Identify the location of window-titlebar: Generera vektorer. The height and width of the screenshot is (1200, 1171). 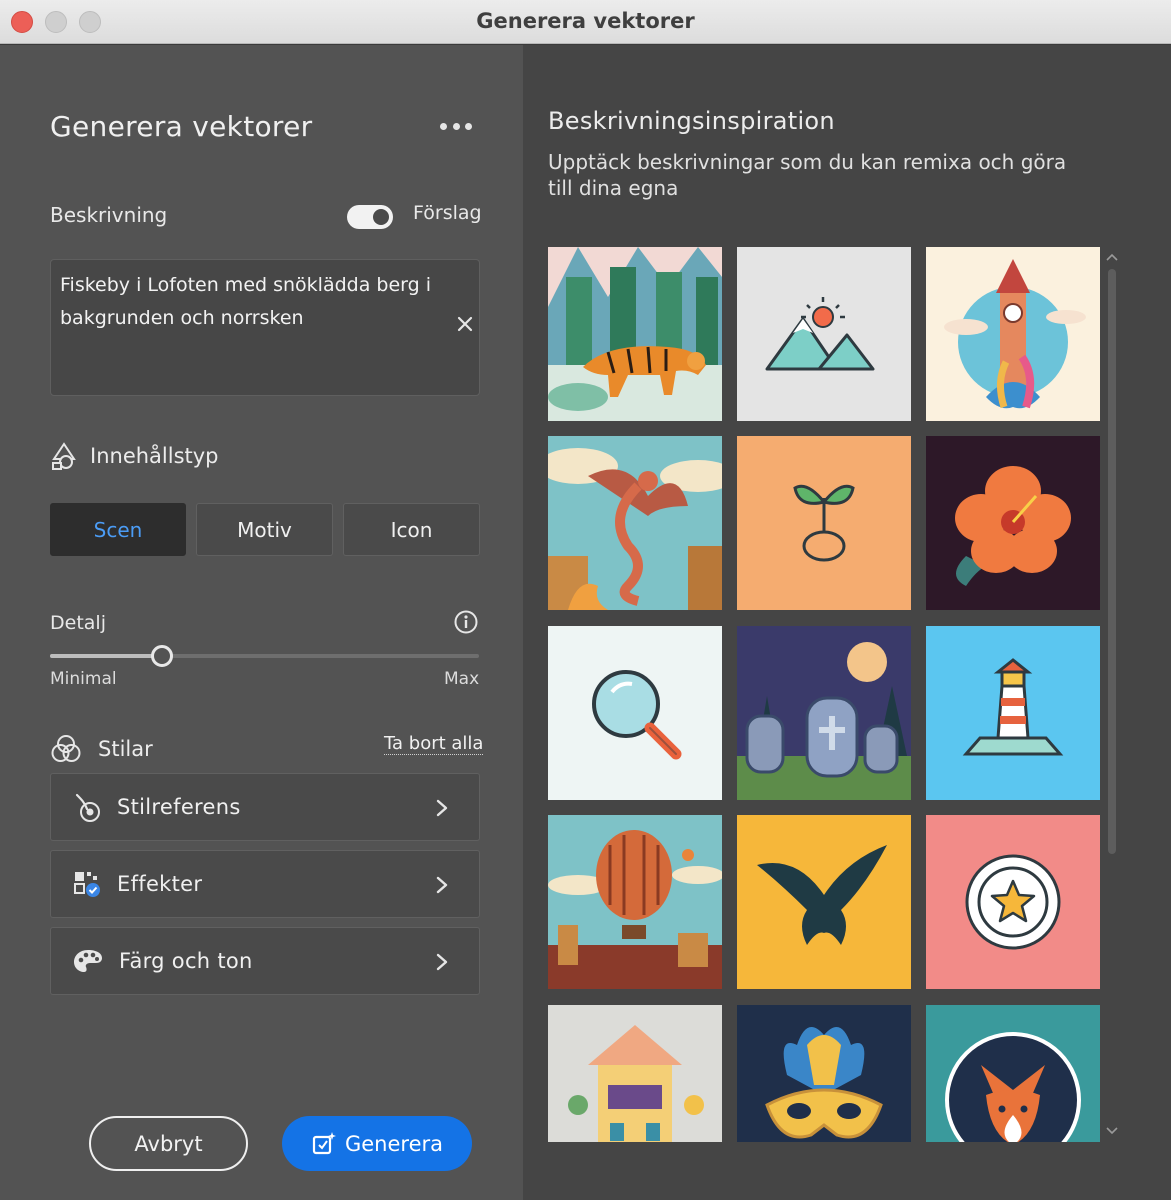
(585, 22).